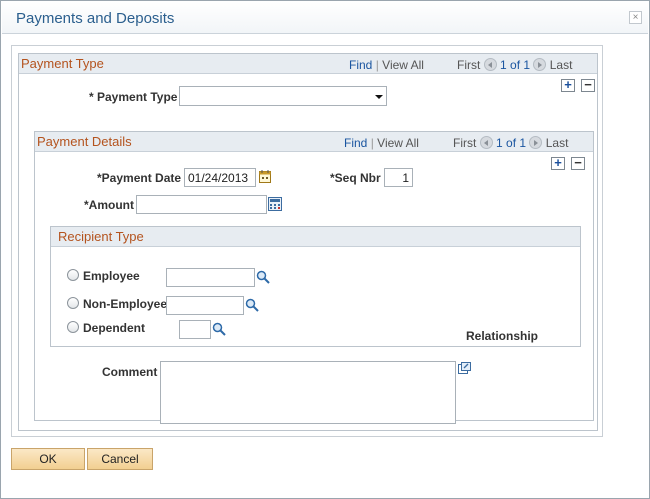 The height and width of the screenshot is (499, 650). Describe the element at coordinates (73, 275) in the screenshot. I see `employee-radio` at that location.